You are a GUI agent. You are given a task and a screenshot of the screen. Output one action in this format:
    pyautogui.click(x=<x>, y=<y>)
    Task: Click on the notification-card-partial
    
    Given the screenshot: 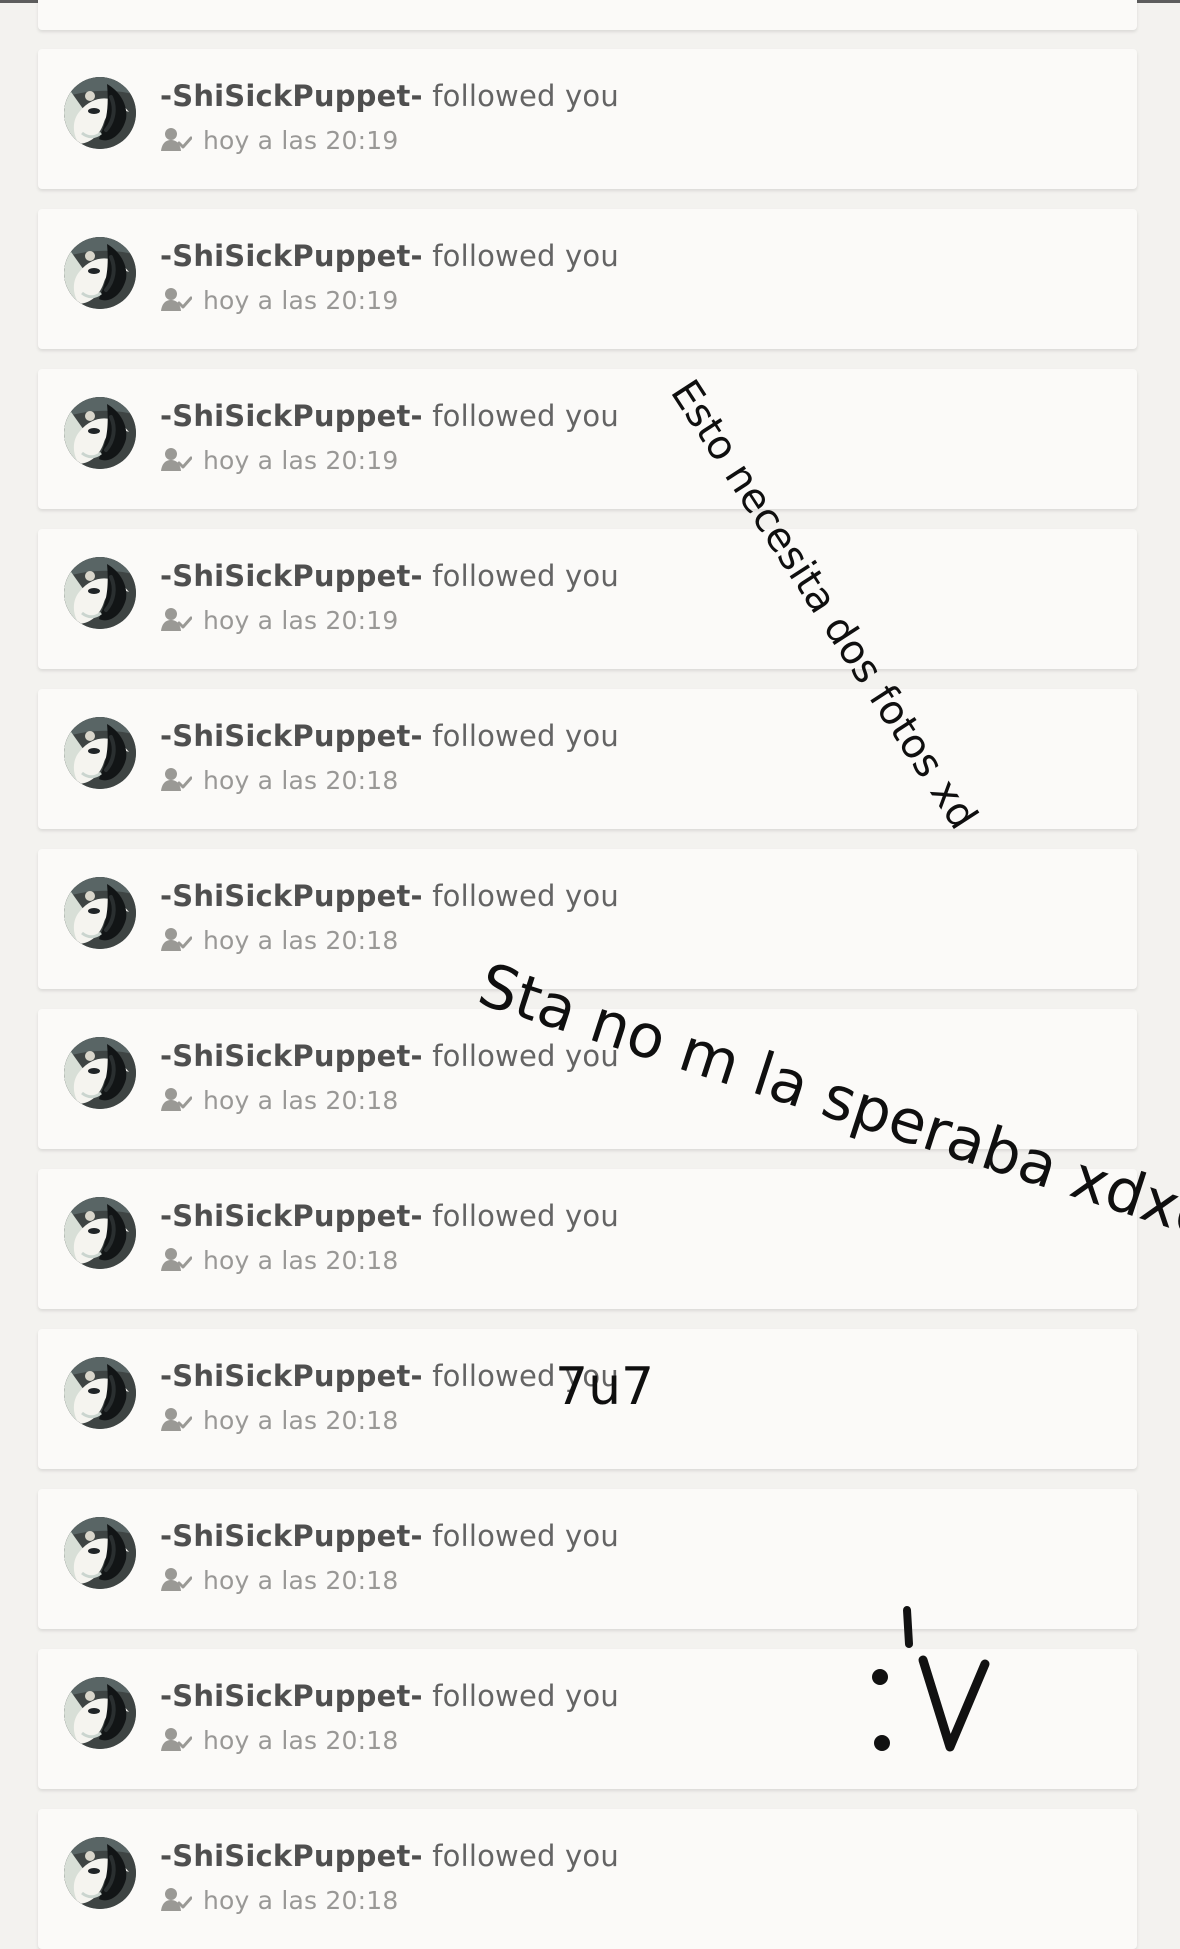 What is the action you would take?
    pyautogui.click(x=587, y=15)
    